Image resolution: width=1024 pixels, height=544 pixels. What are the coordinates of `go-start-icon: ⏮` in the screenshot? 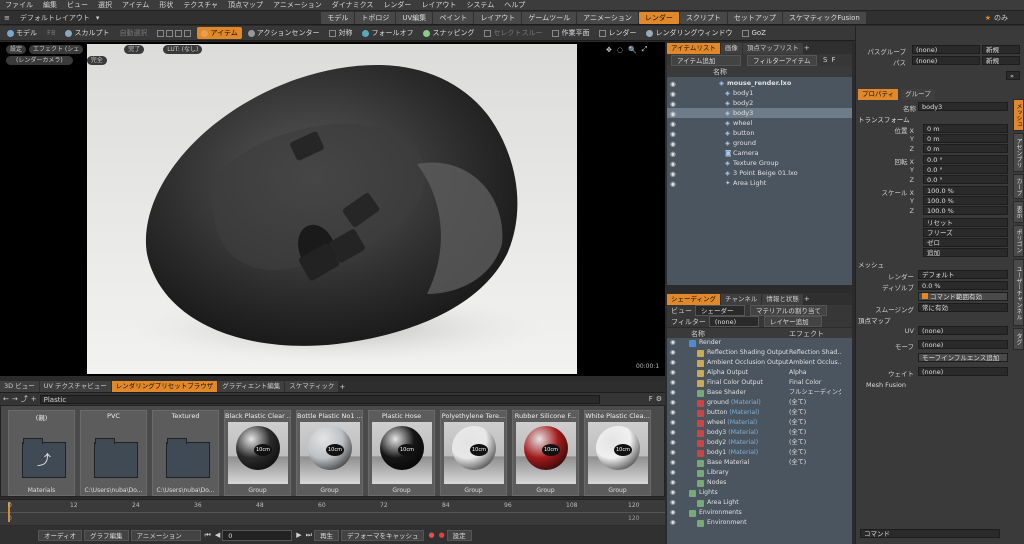 It's located at (208, 535).